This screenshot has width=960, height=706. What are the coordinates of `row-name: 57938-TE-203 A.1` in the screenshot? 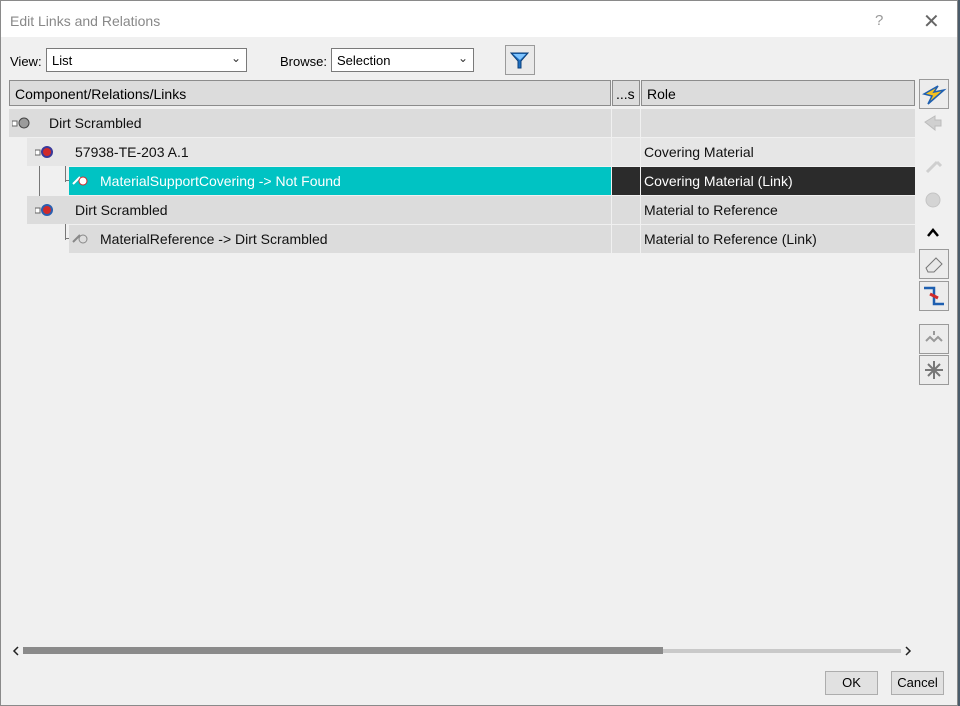 It's located at (132, 152).